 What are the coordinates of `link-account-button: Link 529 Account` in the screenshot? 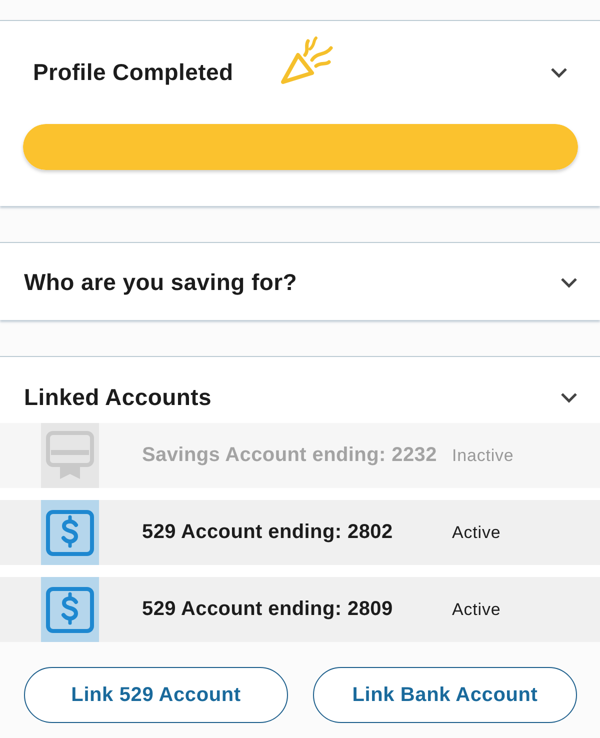 It's located at (156, 695).